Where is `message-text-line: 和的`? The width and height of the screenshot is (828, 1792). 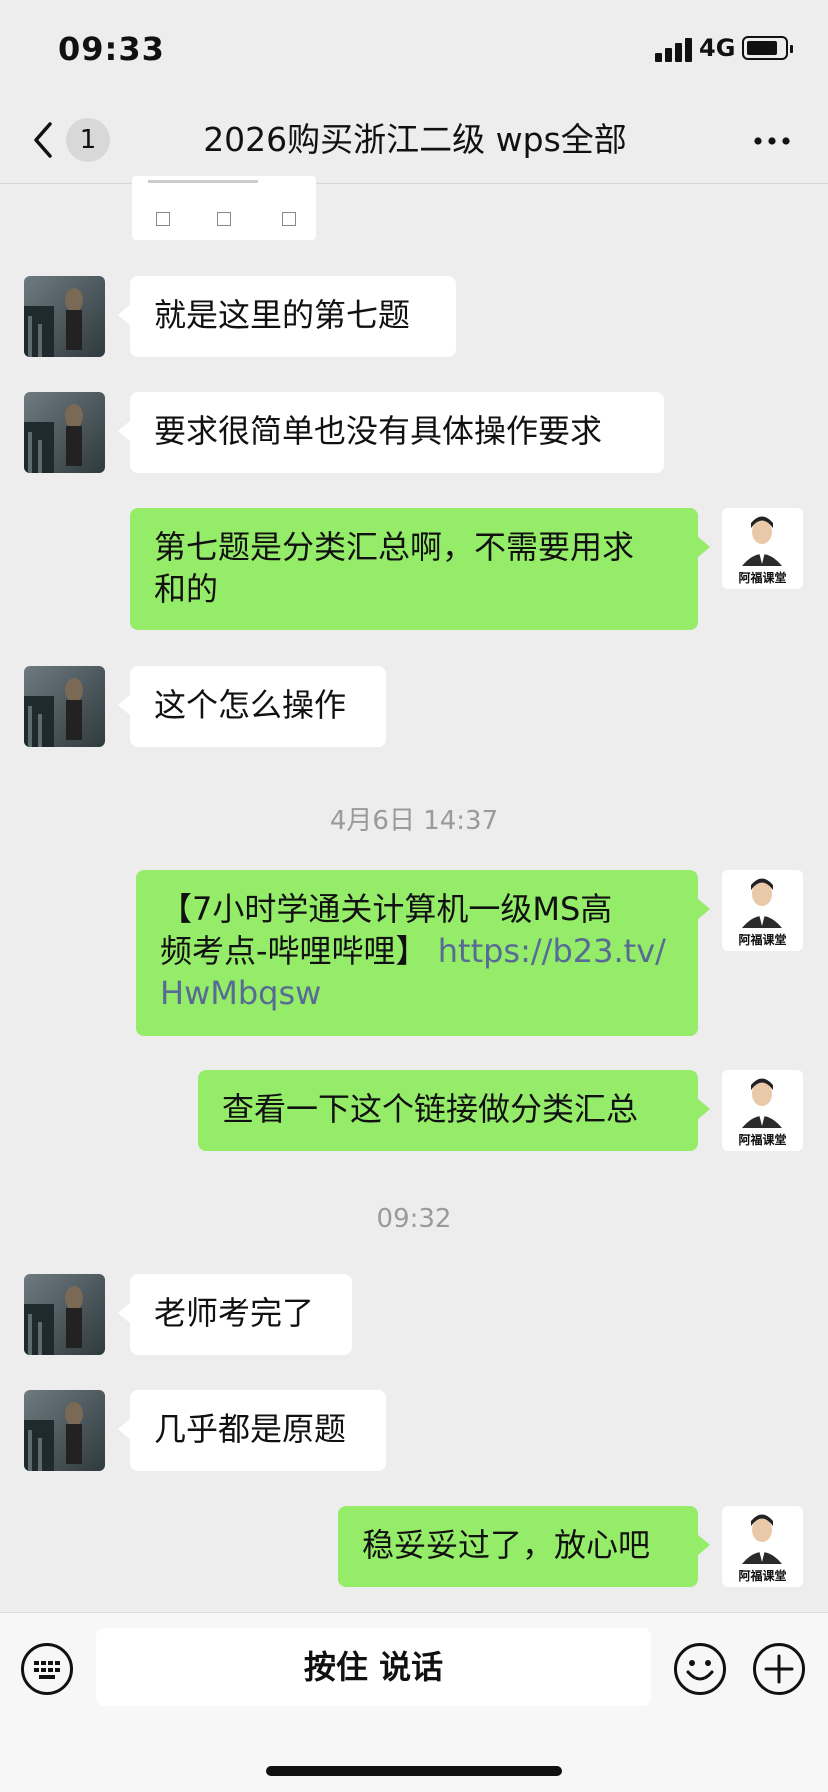 message-text-line: 和的 is located at coordinates (186, 589).